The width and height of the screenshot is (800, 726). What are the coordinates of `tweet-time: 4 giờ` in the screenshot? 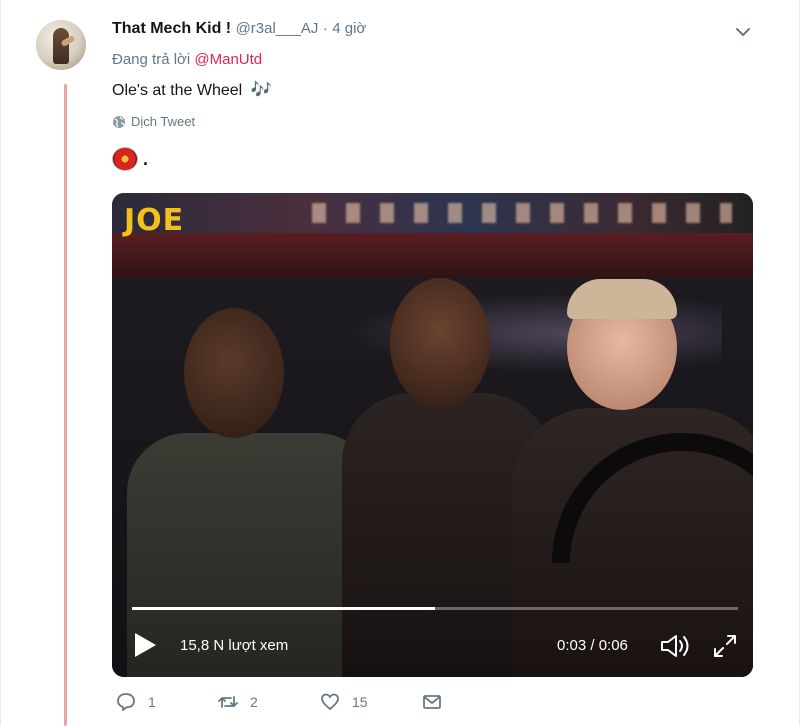 It's located at (349, 28).